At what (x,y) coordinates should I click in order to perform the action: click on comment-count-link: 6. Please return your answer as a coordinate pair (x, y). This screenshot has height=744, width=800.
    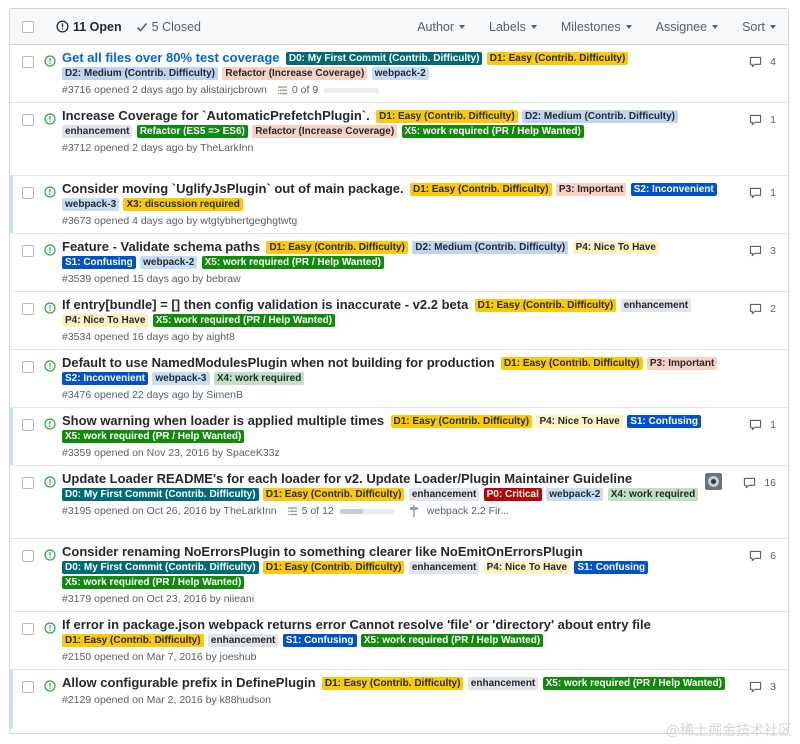
    Looking at the image, I should click on (762, 556).